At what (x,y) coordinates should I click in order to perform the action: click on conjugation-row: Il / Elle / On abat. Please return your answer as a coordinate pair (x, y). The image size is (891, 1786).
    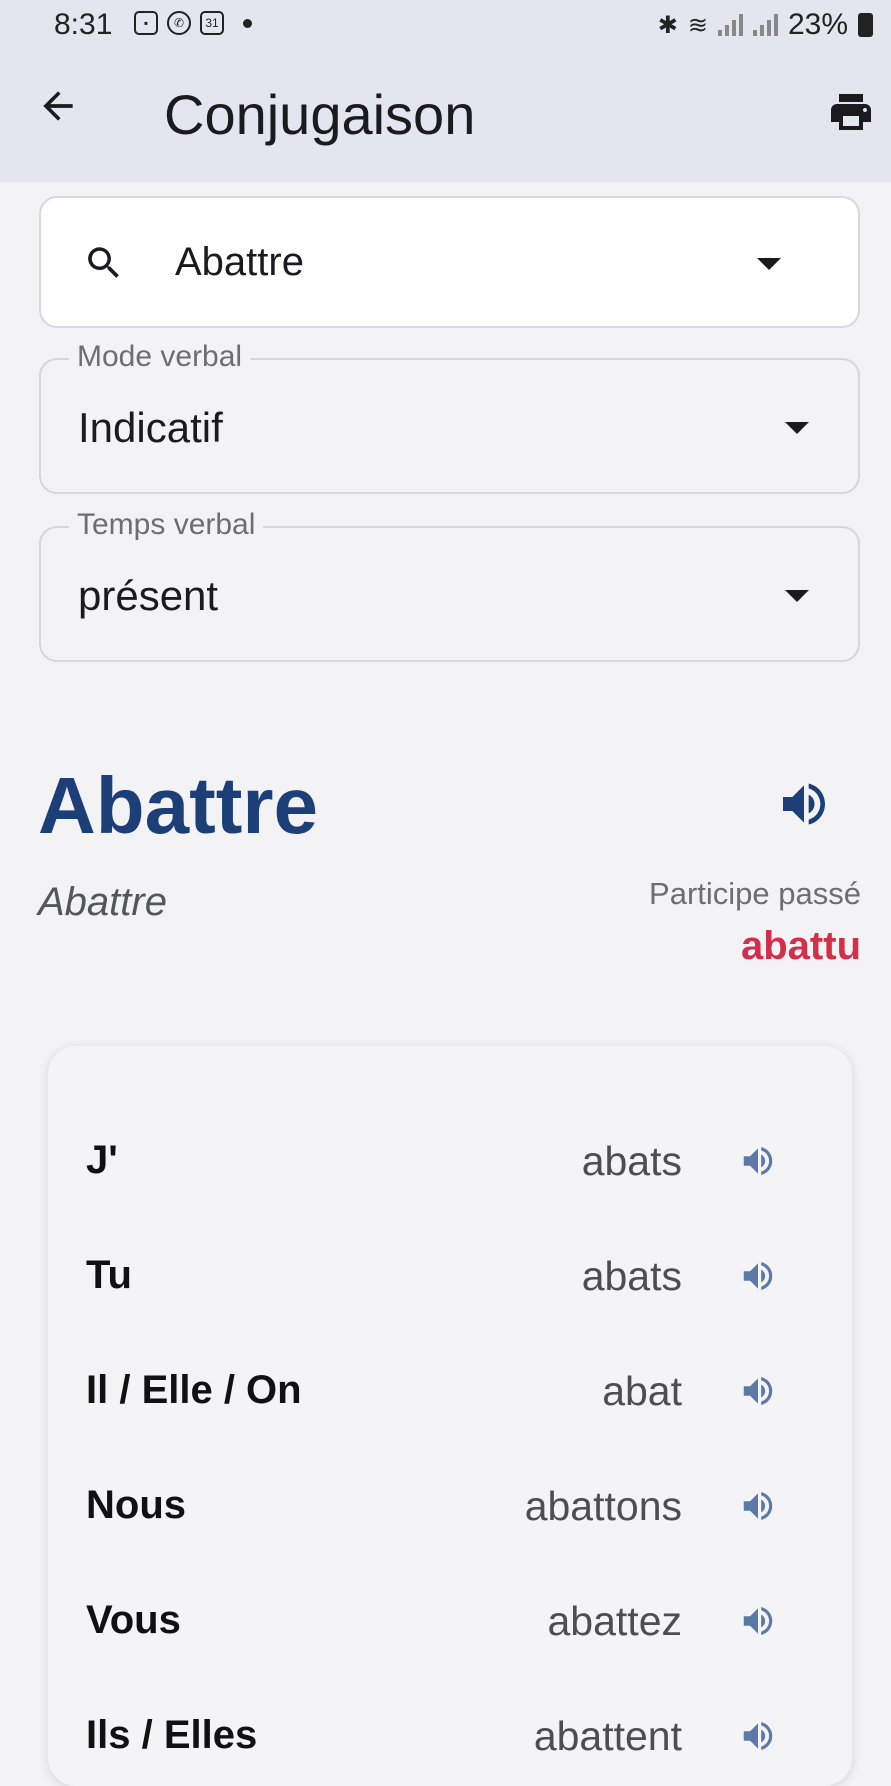
    Looking at the image, I should click on (450, 1390).